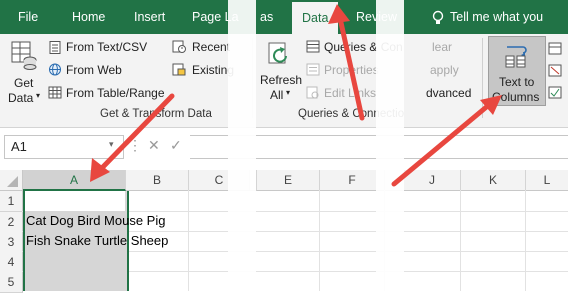 This screenshot has height=293, width=568. Describe the element at coordinates (11, 242) in the screenshot. I see `row-header-3: 3` at that location.